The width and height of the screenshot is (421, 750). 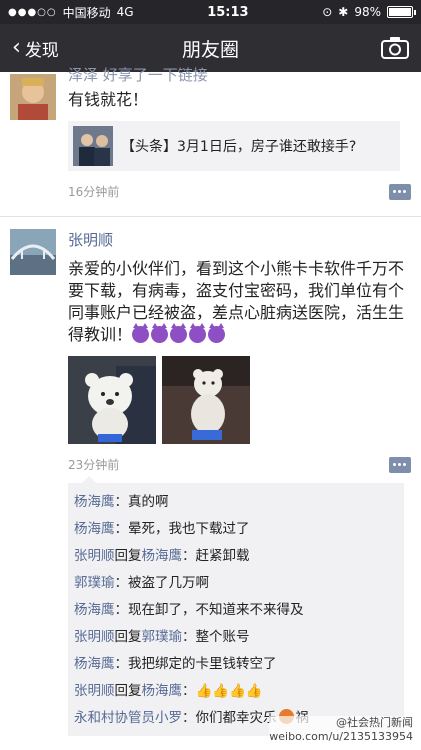 I want to click on thumbs-up-emoji-icon: 👍👍👍👍, so click(x=229, y=691).